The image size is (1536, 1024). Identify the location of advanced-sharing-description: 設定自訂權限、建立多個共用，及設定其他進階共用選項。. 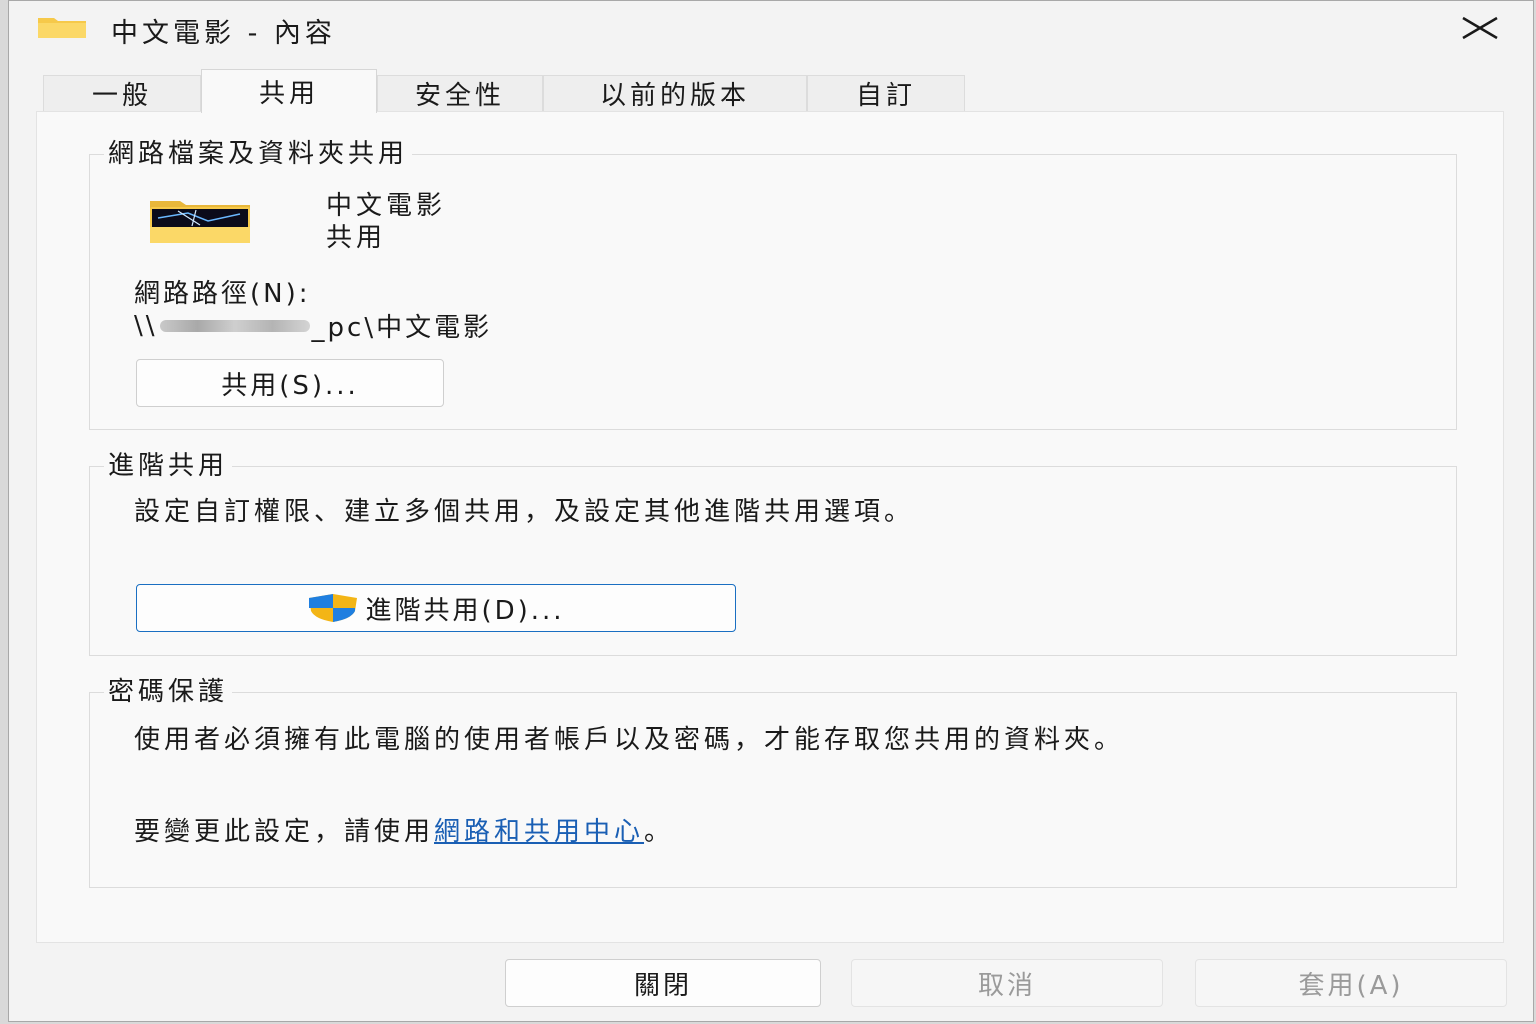
(524, 512).